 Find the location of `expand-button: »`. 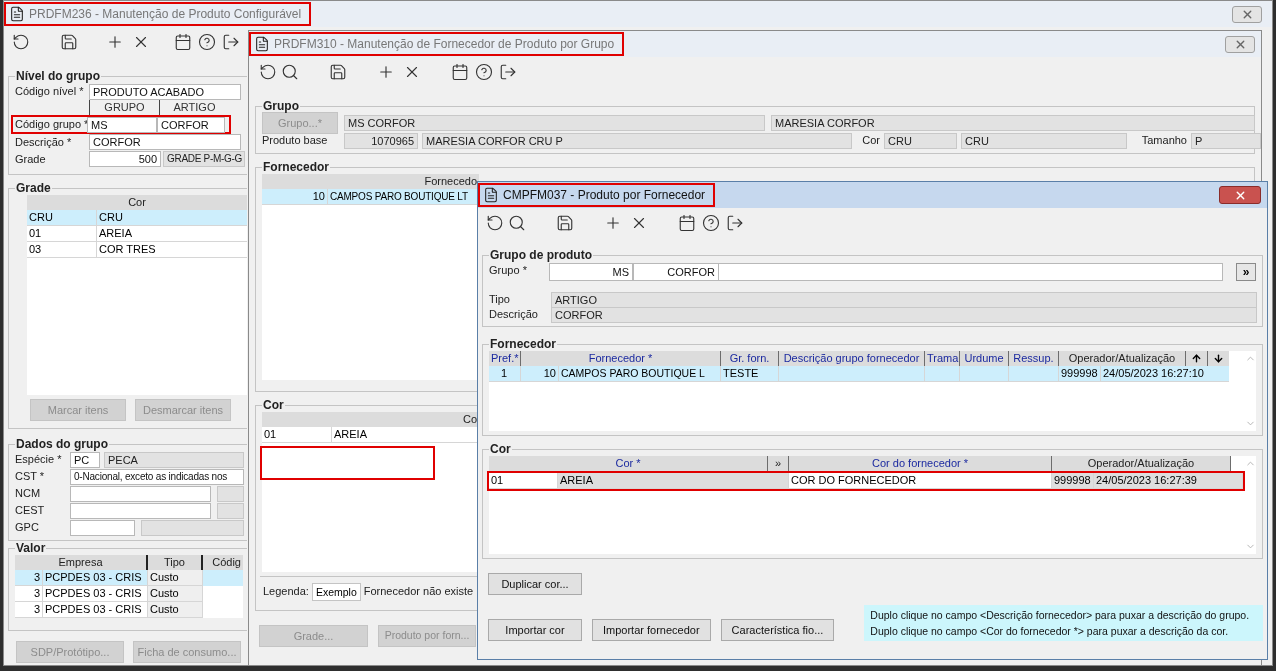

expand-button: » is located at coordinates (1246, 272).